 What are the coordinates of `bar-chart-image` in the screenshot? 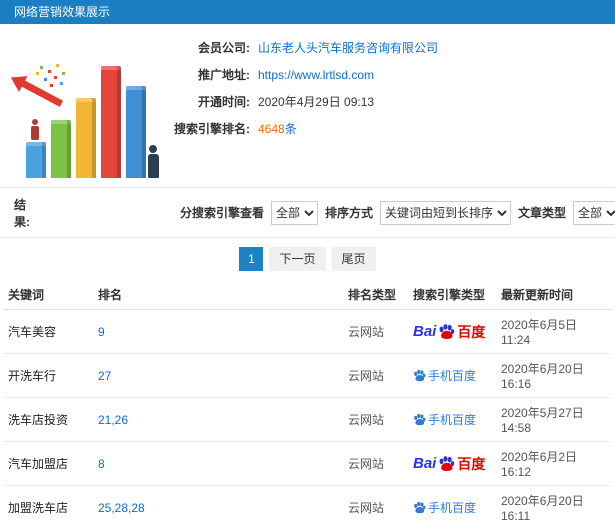 It's located at (90, 107).